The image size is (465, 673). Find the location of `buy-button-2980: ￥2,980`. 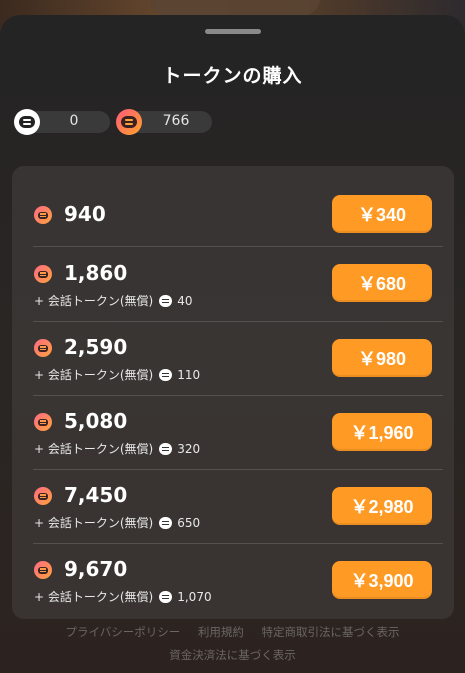

buy-button-2980: ￥2,980 is located at coordinates (382, 506).